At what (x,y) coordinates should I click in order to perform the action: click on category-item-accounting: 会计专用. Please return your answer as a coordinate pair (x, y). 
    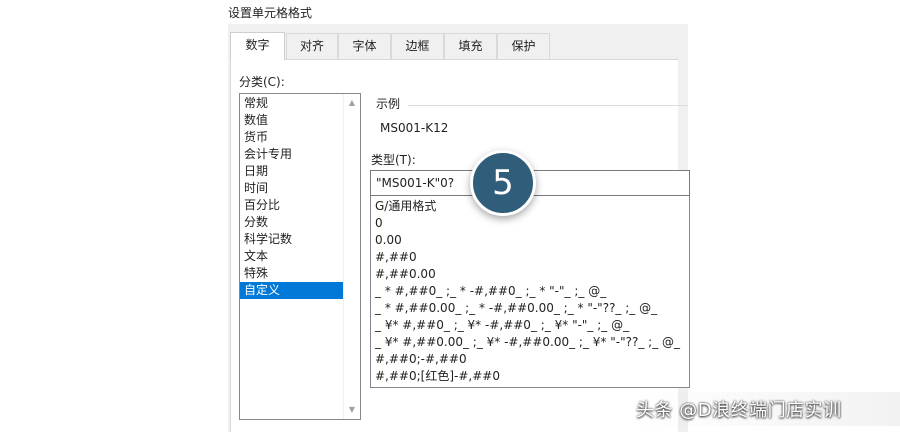
    Looking at the image, I should click on (292, 154).